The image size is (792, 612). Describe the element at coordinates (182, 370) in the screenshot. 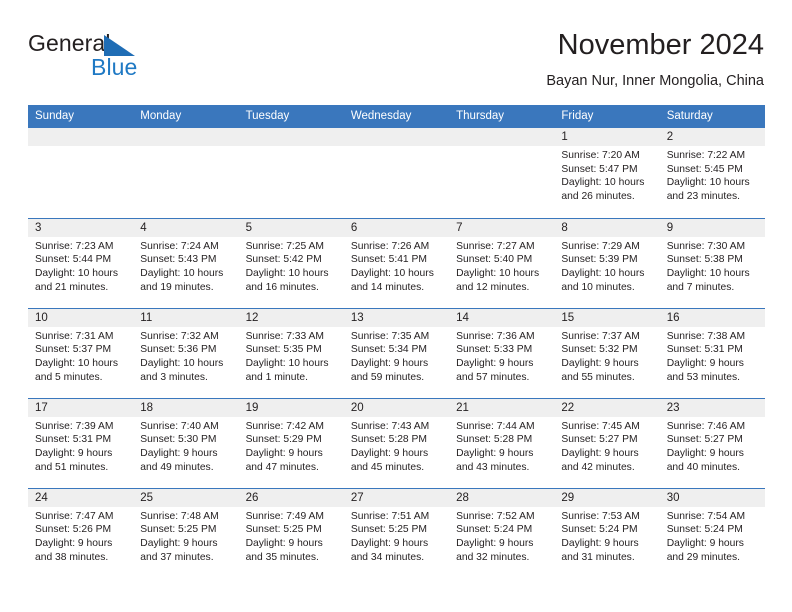

I see `daylight-text: Daylight: 10 hours and 3 minutes.` at that location.